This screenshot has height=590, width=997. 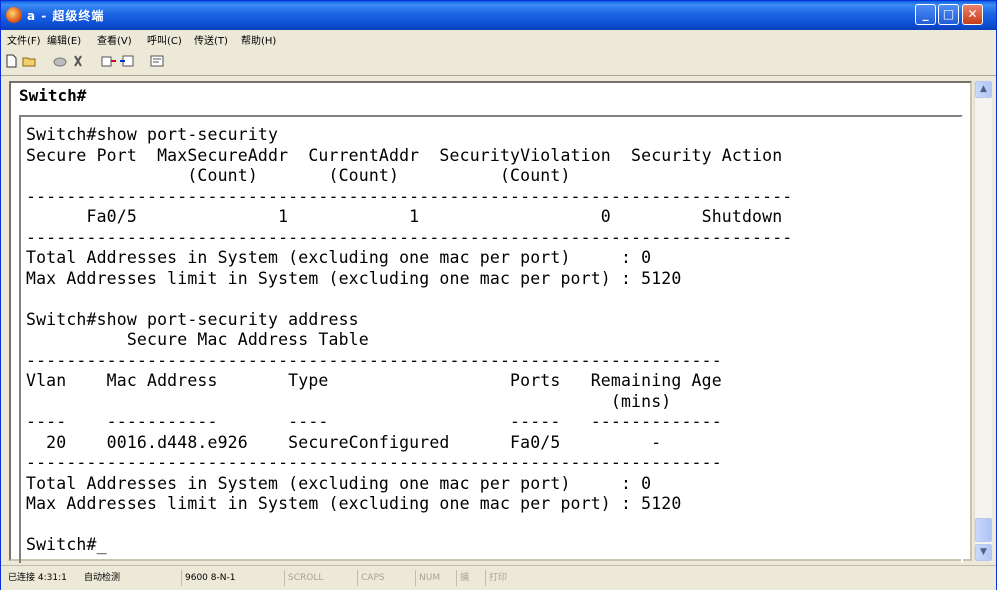 I want to click on status-connection: 已连接 4:31:1, so click(x=37, y=578).